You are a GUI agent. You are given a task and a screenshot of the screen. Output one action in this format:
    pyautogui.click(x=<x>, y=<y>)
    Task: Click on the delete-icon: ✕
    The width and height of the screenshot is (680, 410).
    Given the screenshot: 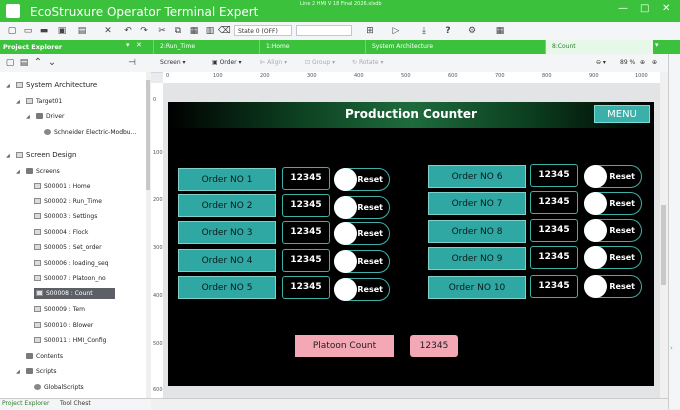 What is the action you would take?
    pyautogui.click(x=108, y=31)
    